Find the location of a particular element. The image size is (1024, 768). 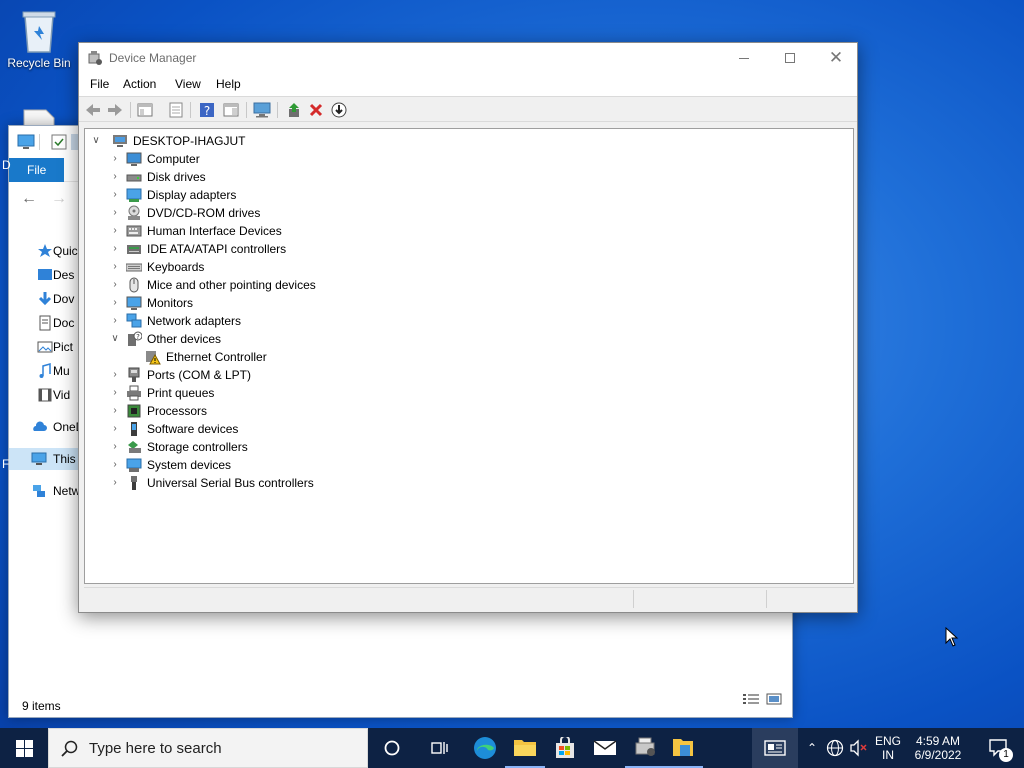

tree-item-print-queues: › Print queues is located at coordinates (309, 393).